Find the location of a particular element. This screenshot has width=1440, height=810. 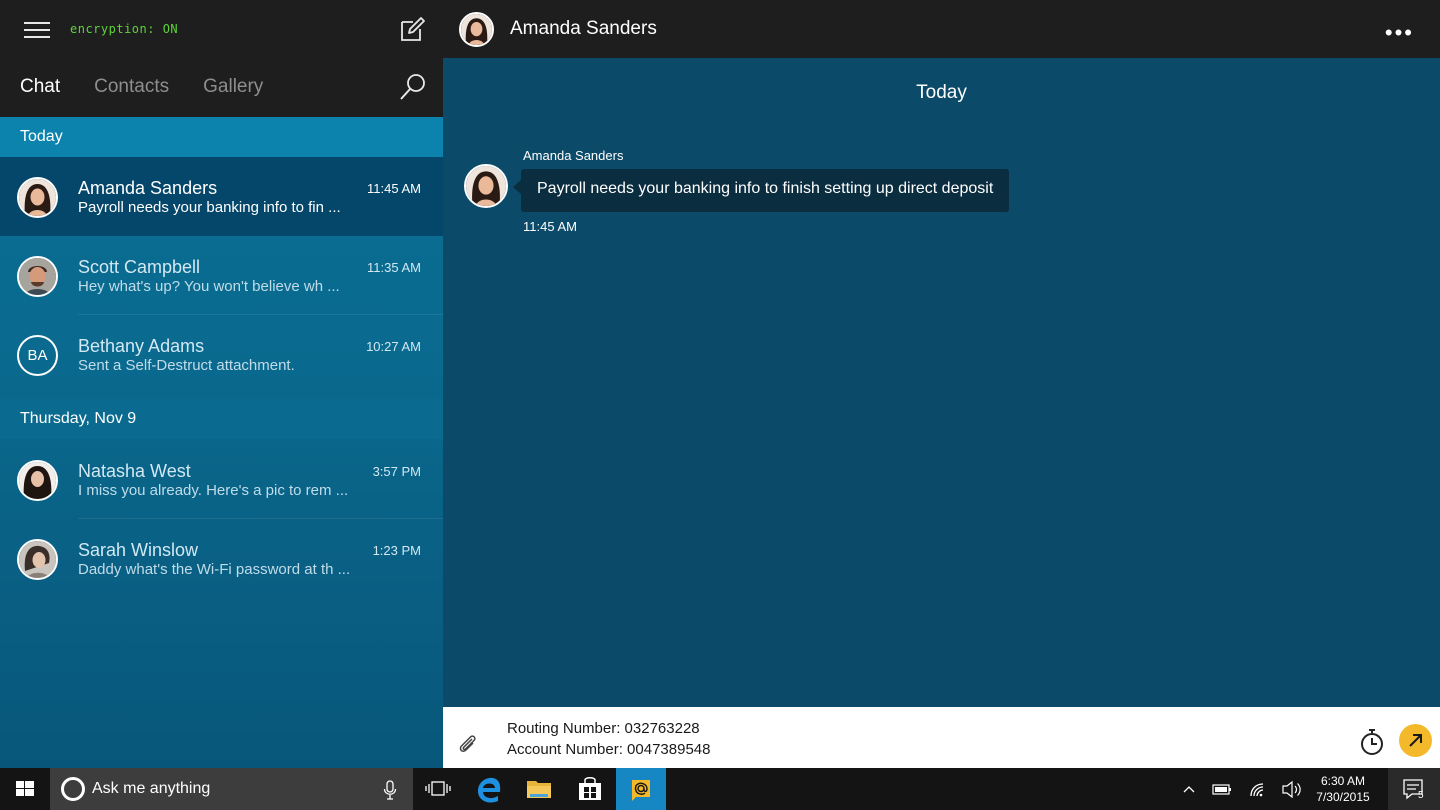

notification-icon is located at coordinates (1413, 789).